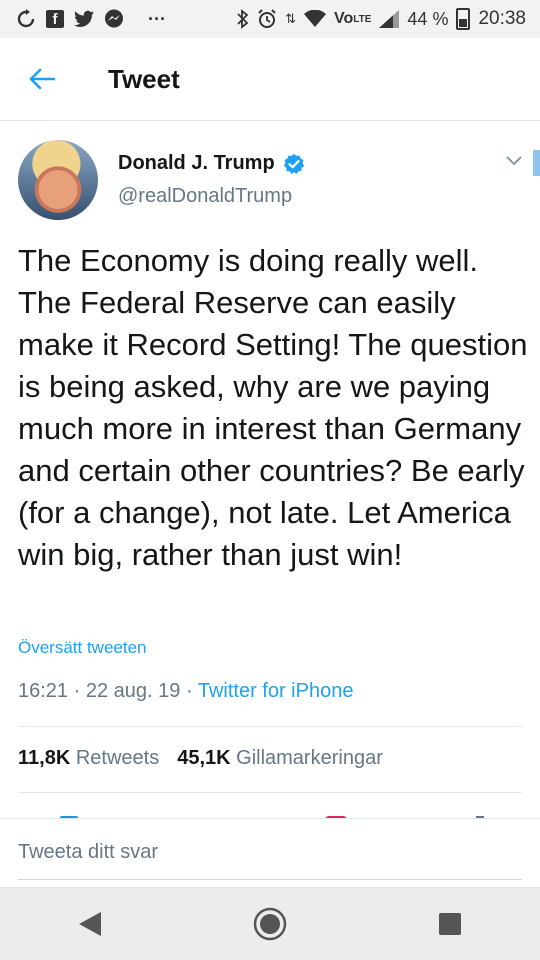  I want to click on display-name: Donald J. Trump, so click(196, 163).